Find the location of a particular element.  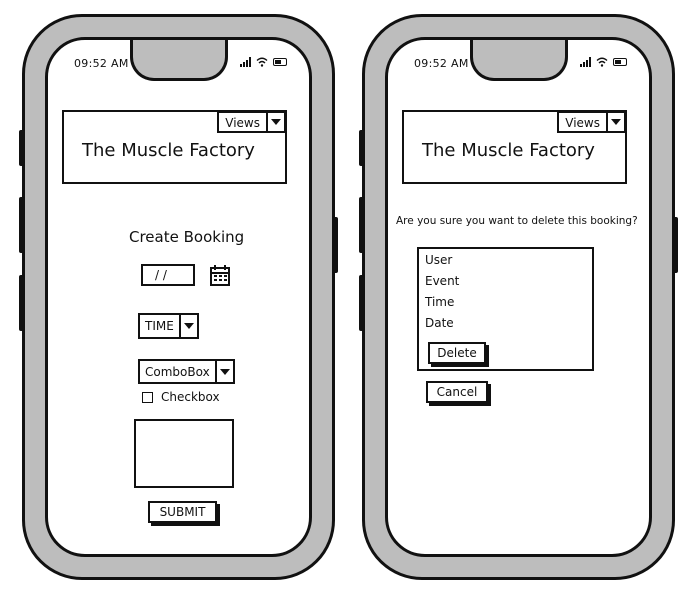

field-time: Time is located at coordinates (440, 302).